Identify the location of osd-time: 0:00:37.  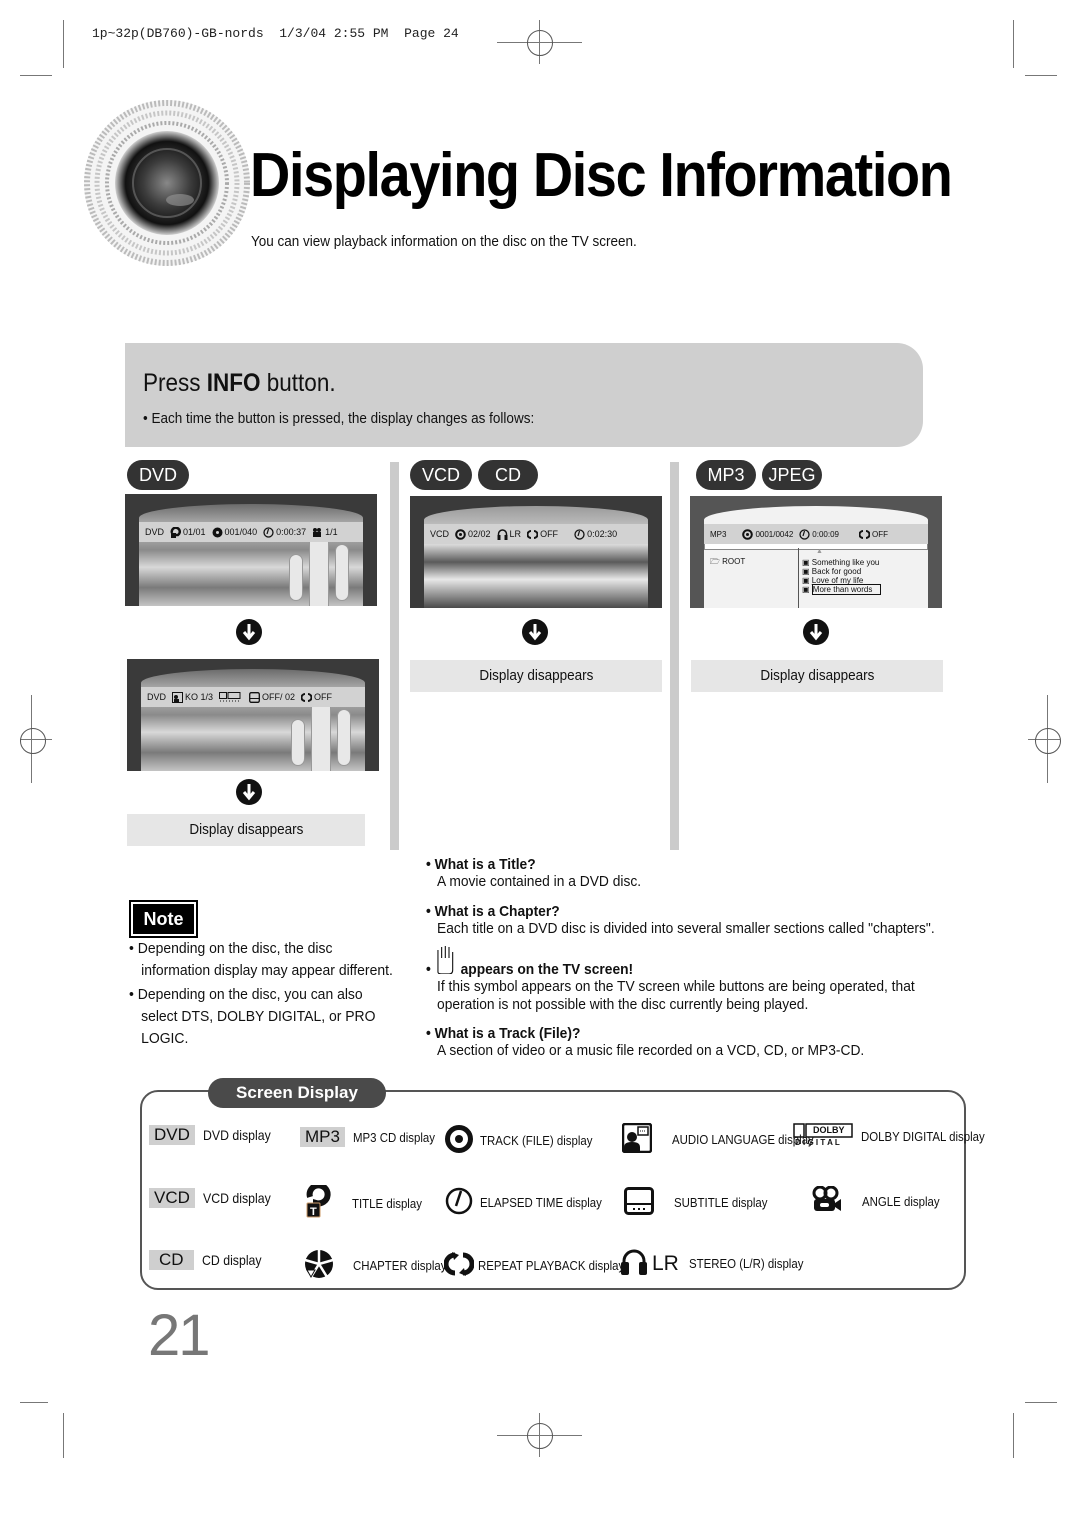
(285, 532).